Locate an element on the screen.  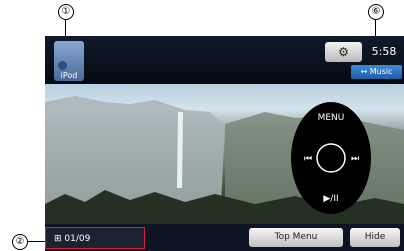
callout-6-leader is located at coordinates (375, 28).